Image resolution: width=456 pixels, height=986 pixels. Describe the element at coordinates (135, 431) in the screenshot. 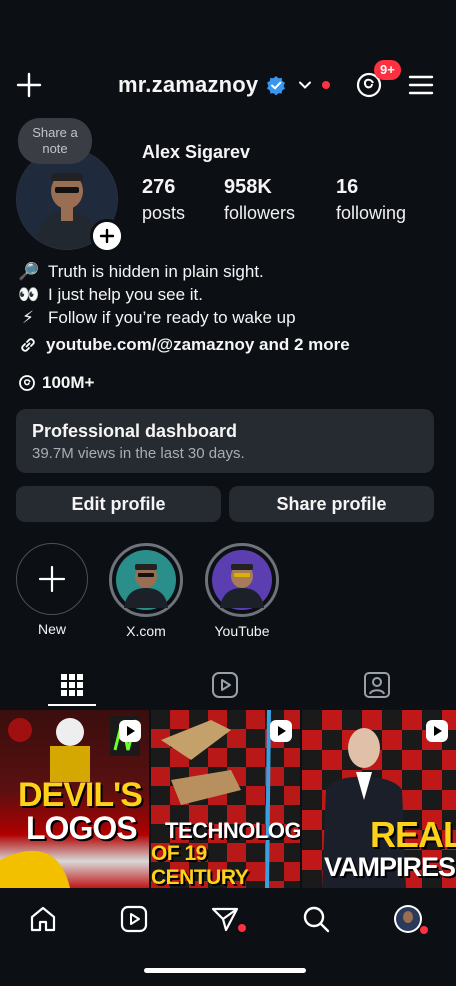

I see `dashboard-title: Professional dashboard` at that location.